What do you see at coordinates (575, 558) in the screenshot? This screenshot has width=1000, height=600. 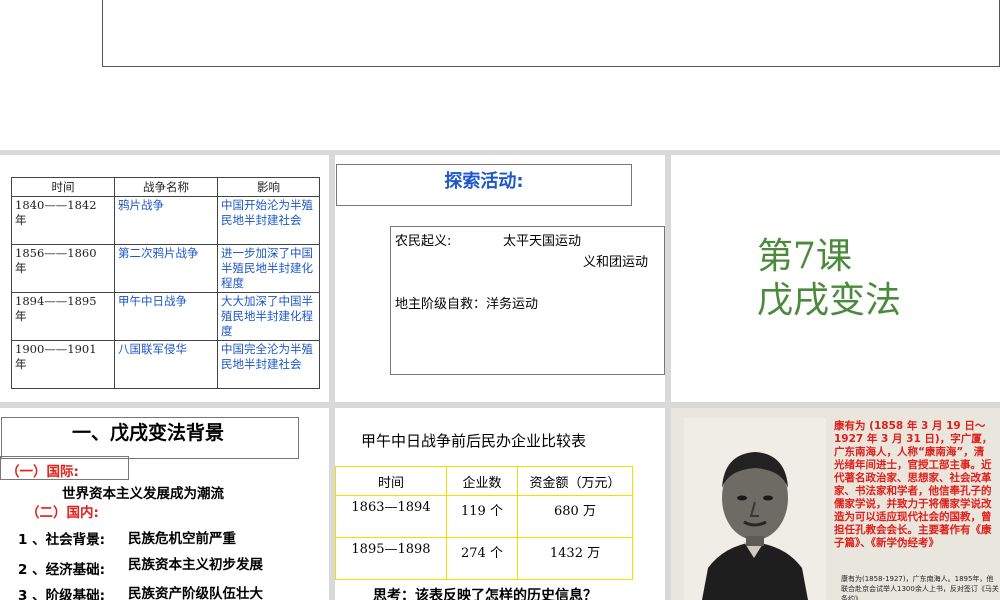 I see `capital-cell: 1432 万` at bounding box center [575, 558].